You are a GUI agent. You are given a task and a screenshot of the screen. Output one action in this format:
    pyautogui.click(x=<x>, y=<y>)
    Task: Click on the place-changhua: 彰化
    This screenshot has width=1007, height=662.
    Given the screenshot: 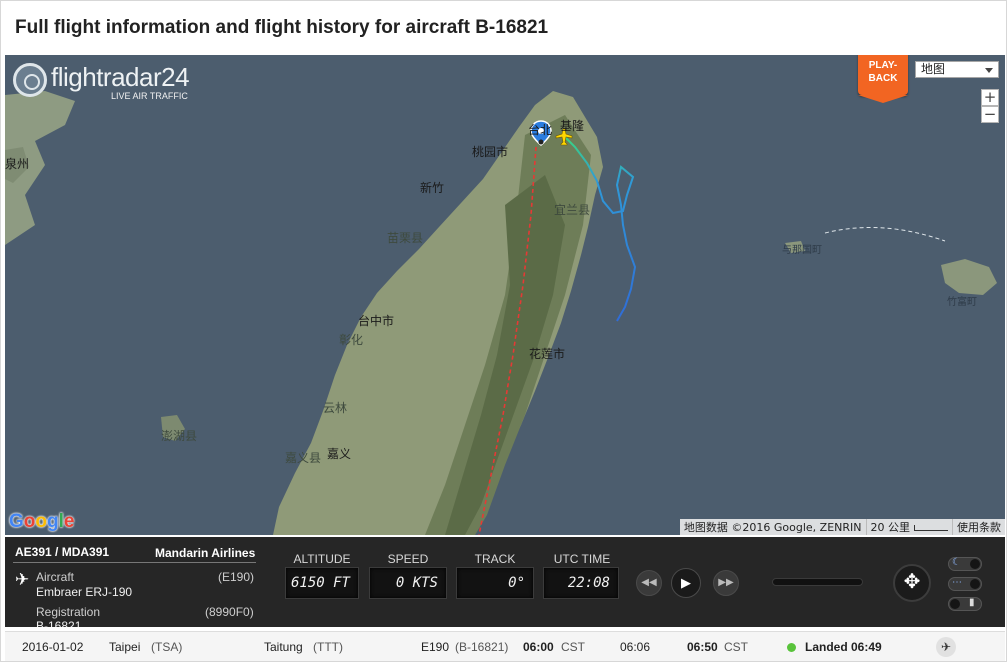 What is the action you would take?
    pyautogui.click(x=351, y=340)
    